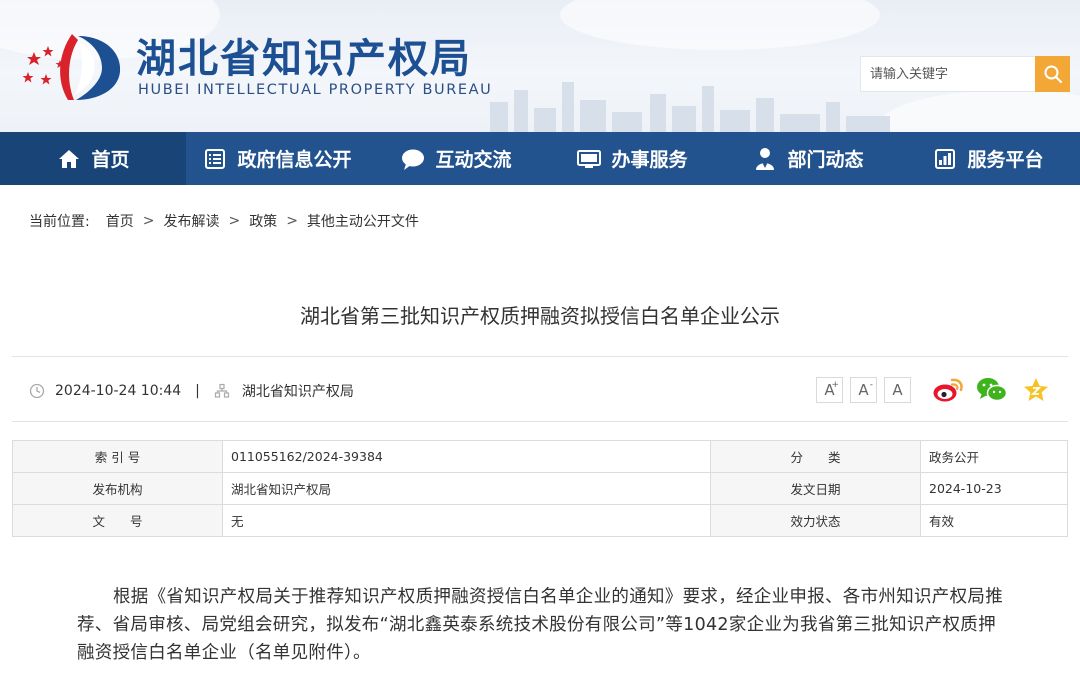  I want to click on breadcrumb-link-release: 发布解读, so click(191, 221).